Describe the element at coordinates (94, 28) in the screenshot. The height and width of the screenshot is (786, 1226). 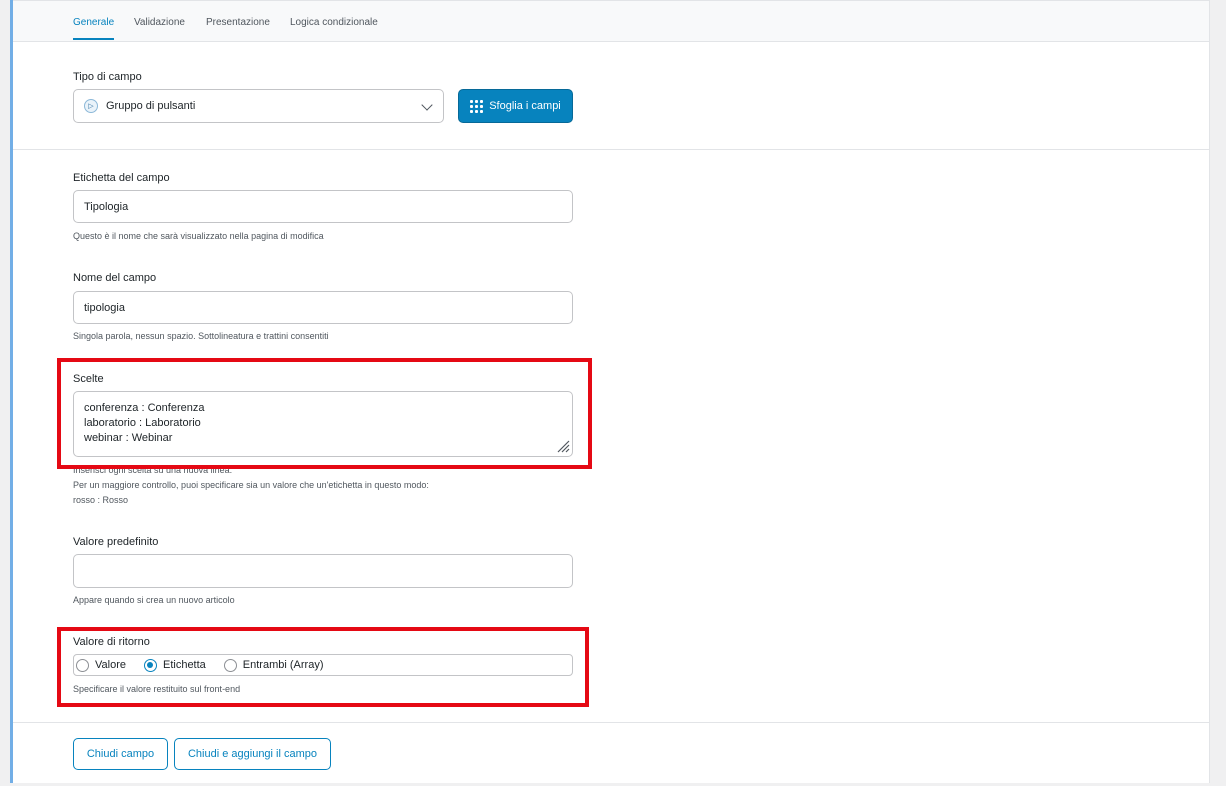
I see `tab-generale: Generale` at that location.